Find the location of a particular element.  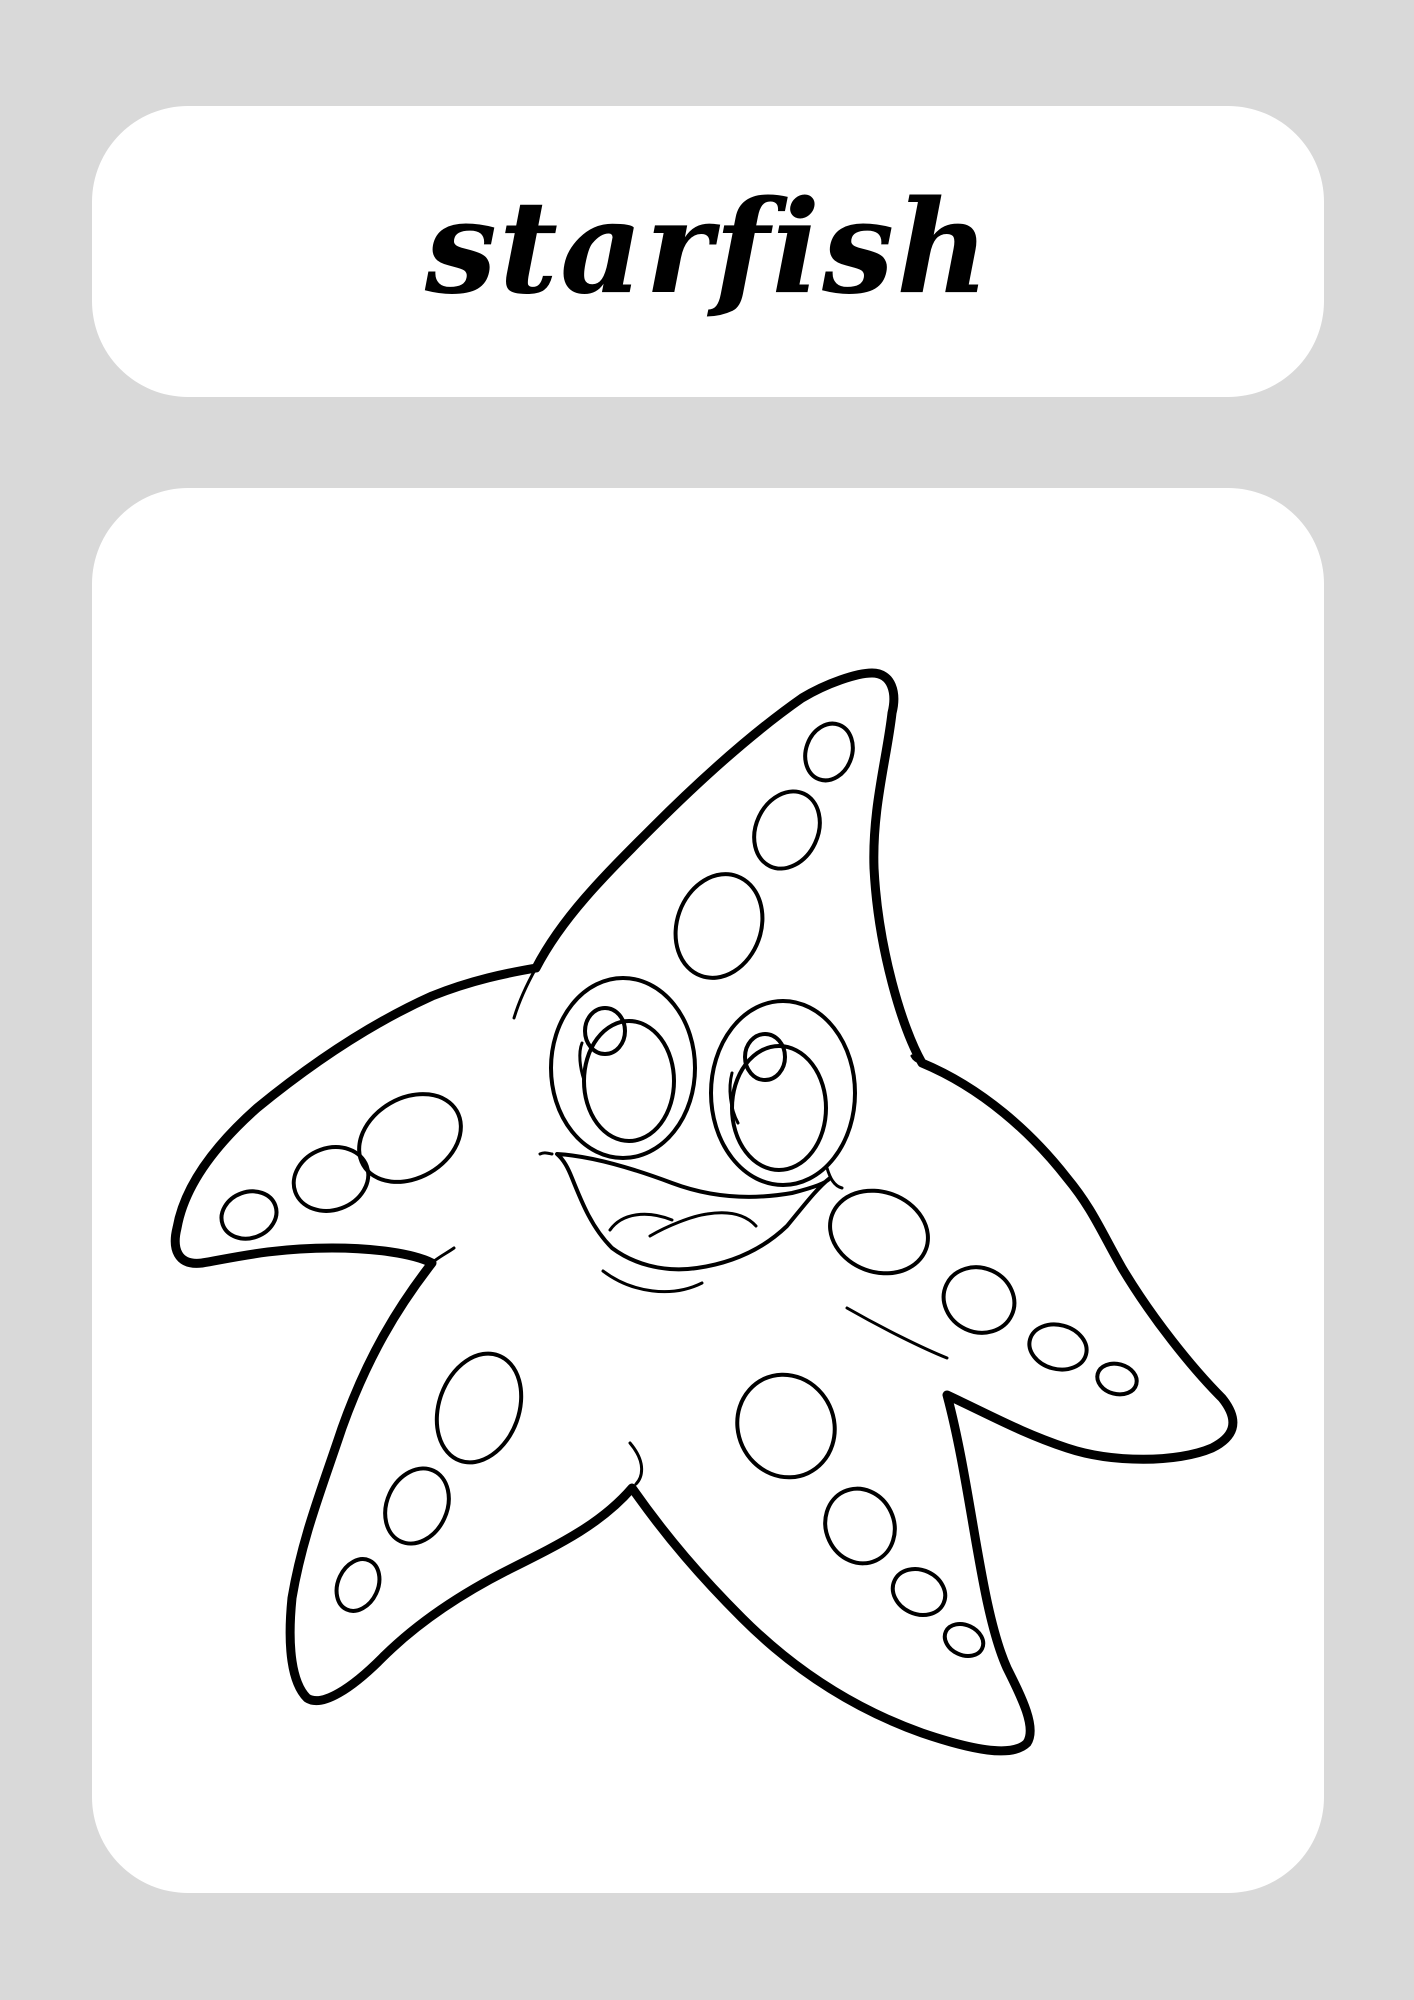

mouth is located at coordinates (693, 1212).